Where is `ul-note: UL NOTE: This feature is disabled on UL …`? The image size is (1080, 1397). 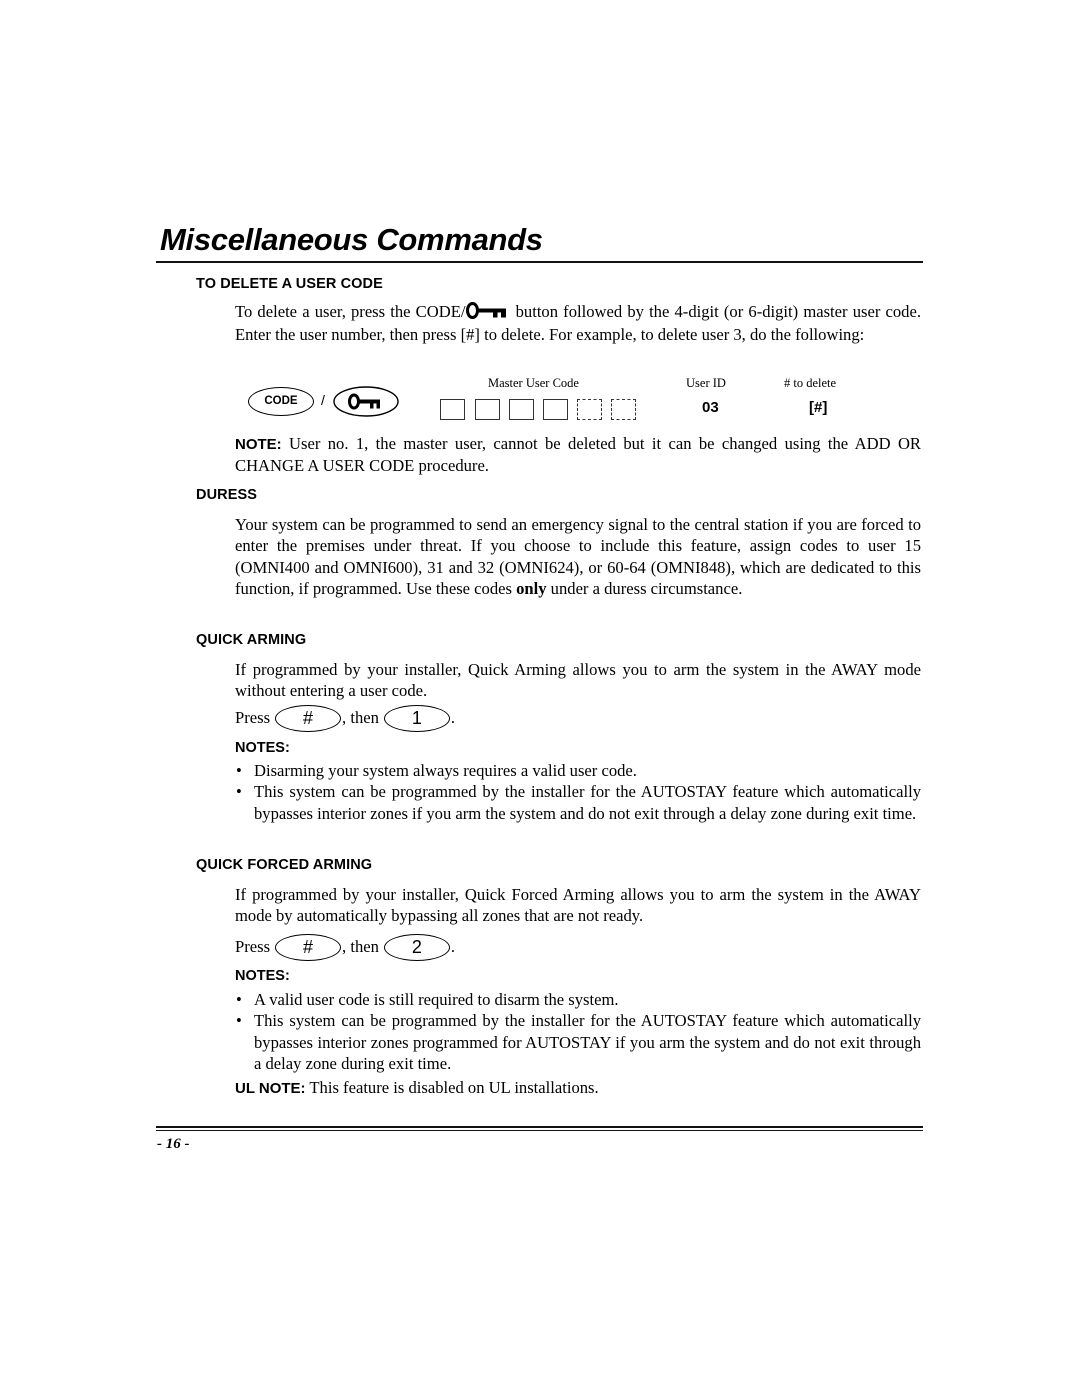
ul-note: UL NOTE: This feature is disabled on UL … is located at coordinates (578, 1088).